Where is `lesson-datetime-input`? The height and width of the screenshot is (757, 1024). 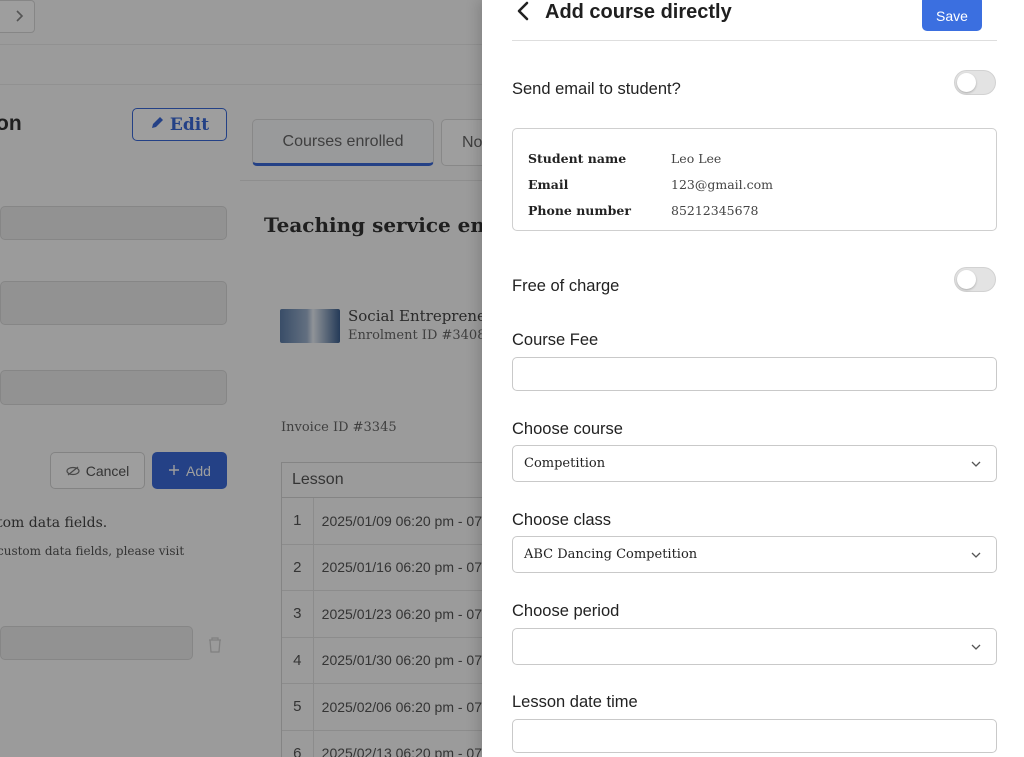 lesson-datetime-input is located at coordinates (754, 736).